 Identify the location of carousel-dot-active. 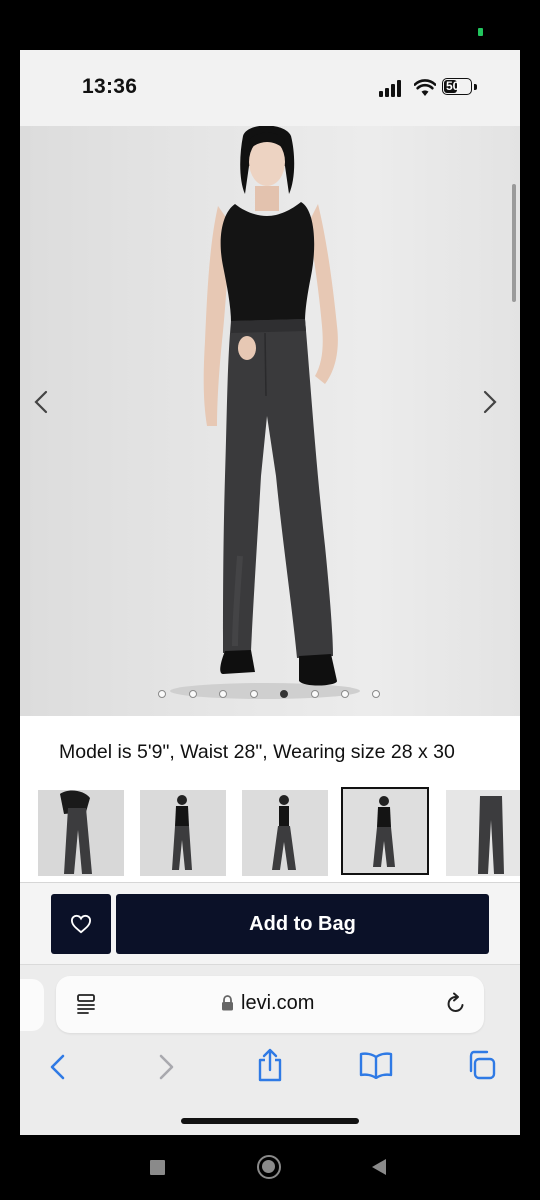
(284, 694).